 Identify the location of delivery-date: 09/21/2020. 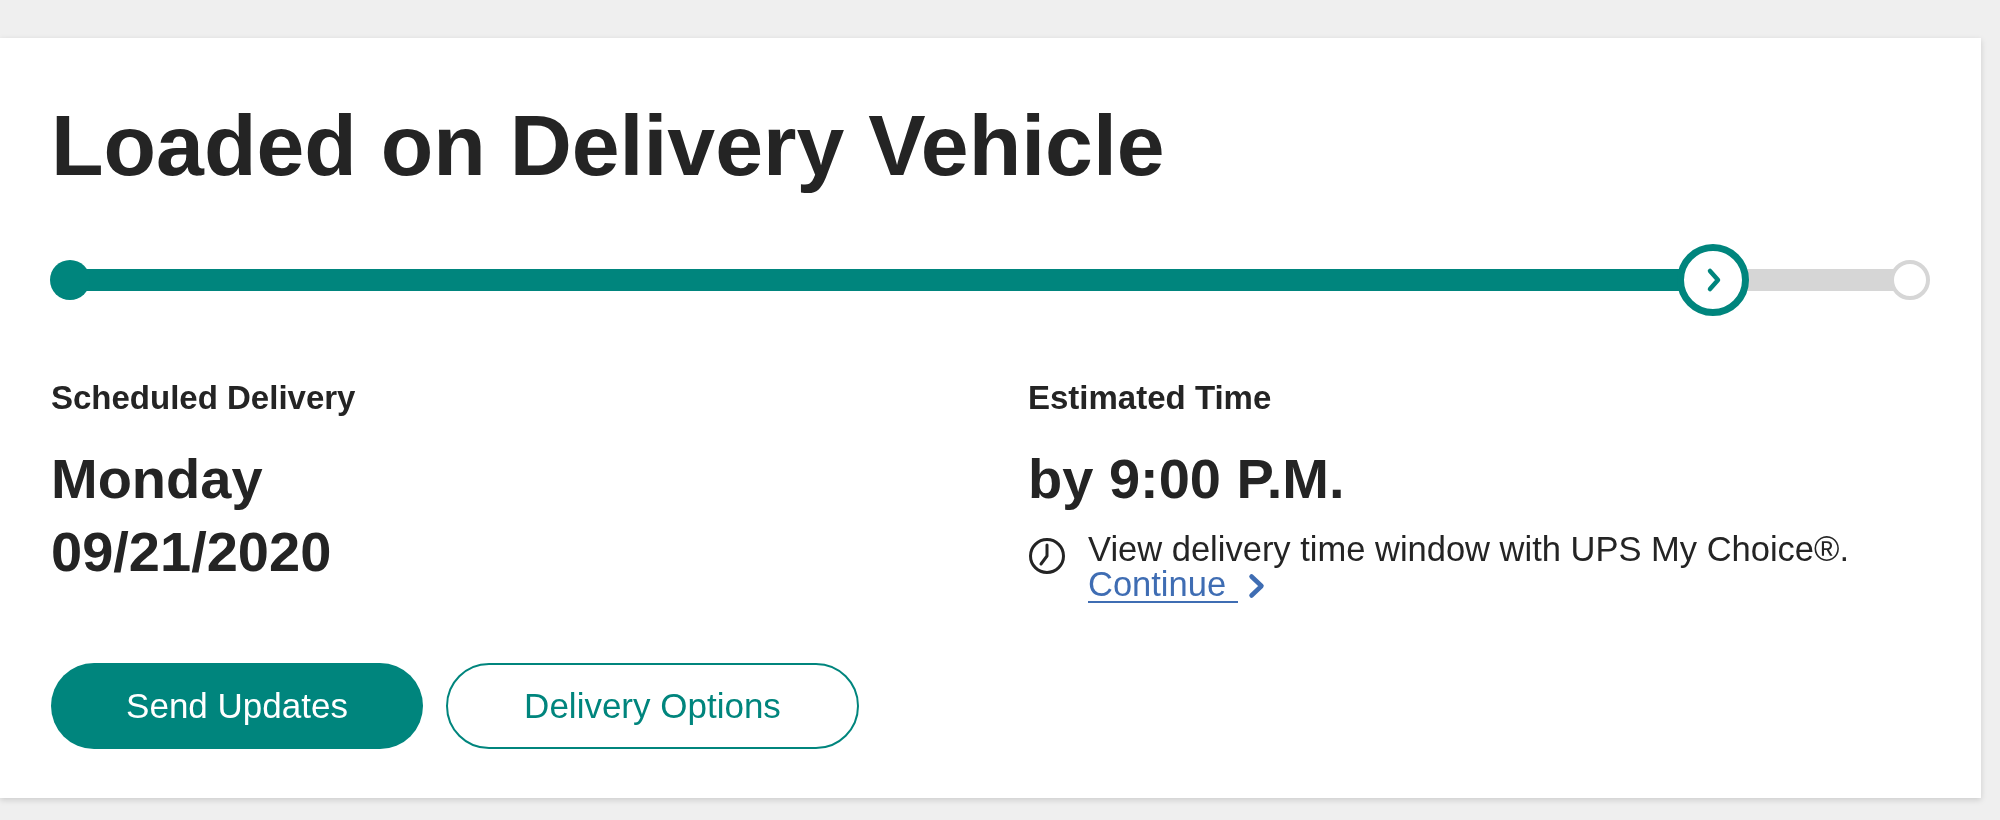
(191, 552).